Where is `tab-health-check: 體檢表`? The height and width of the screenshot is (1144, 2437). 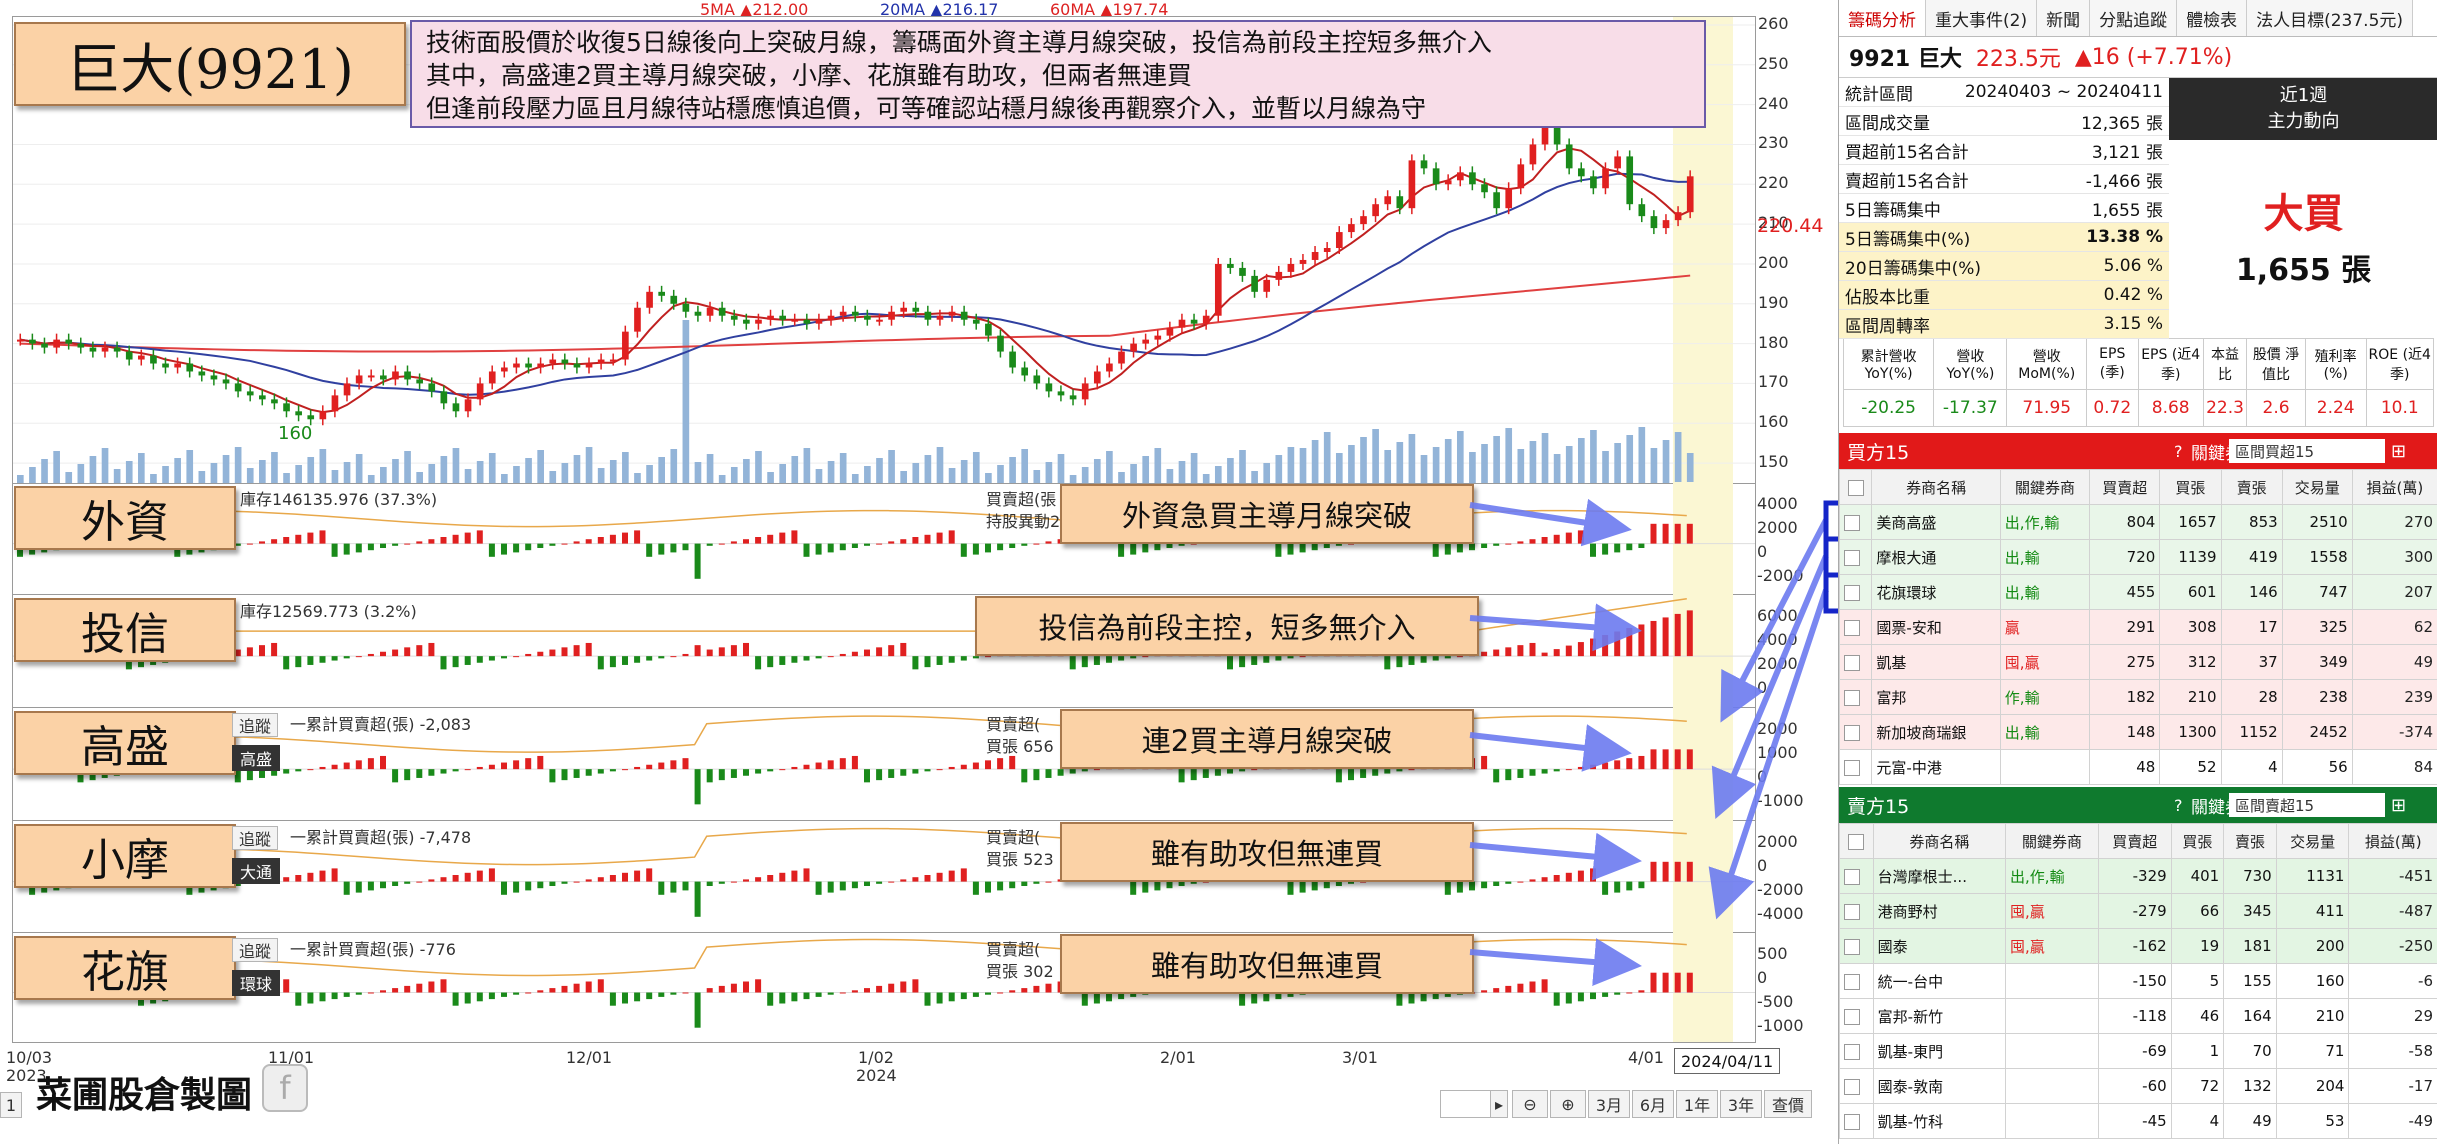 tab-health-check: 體檢表 is located at coordinates (2212, 18).